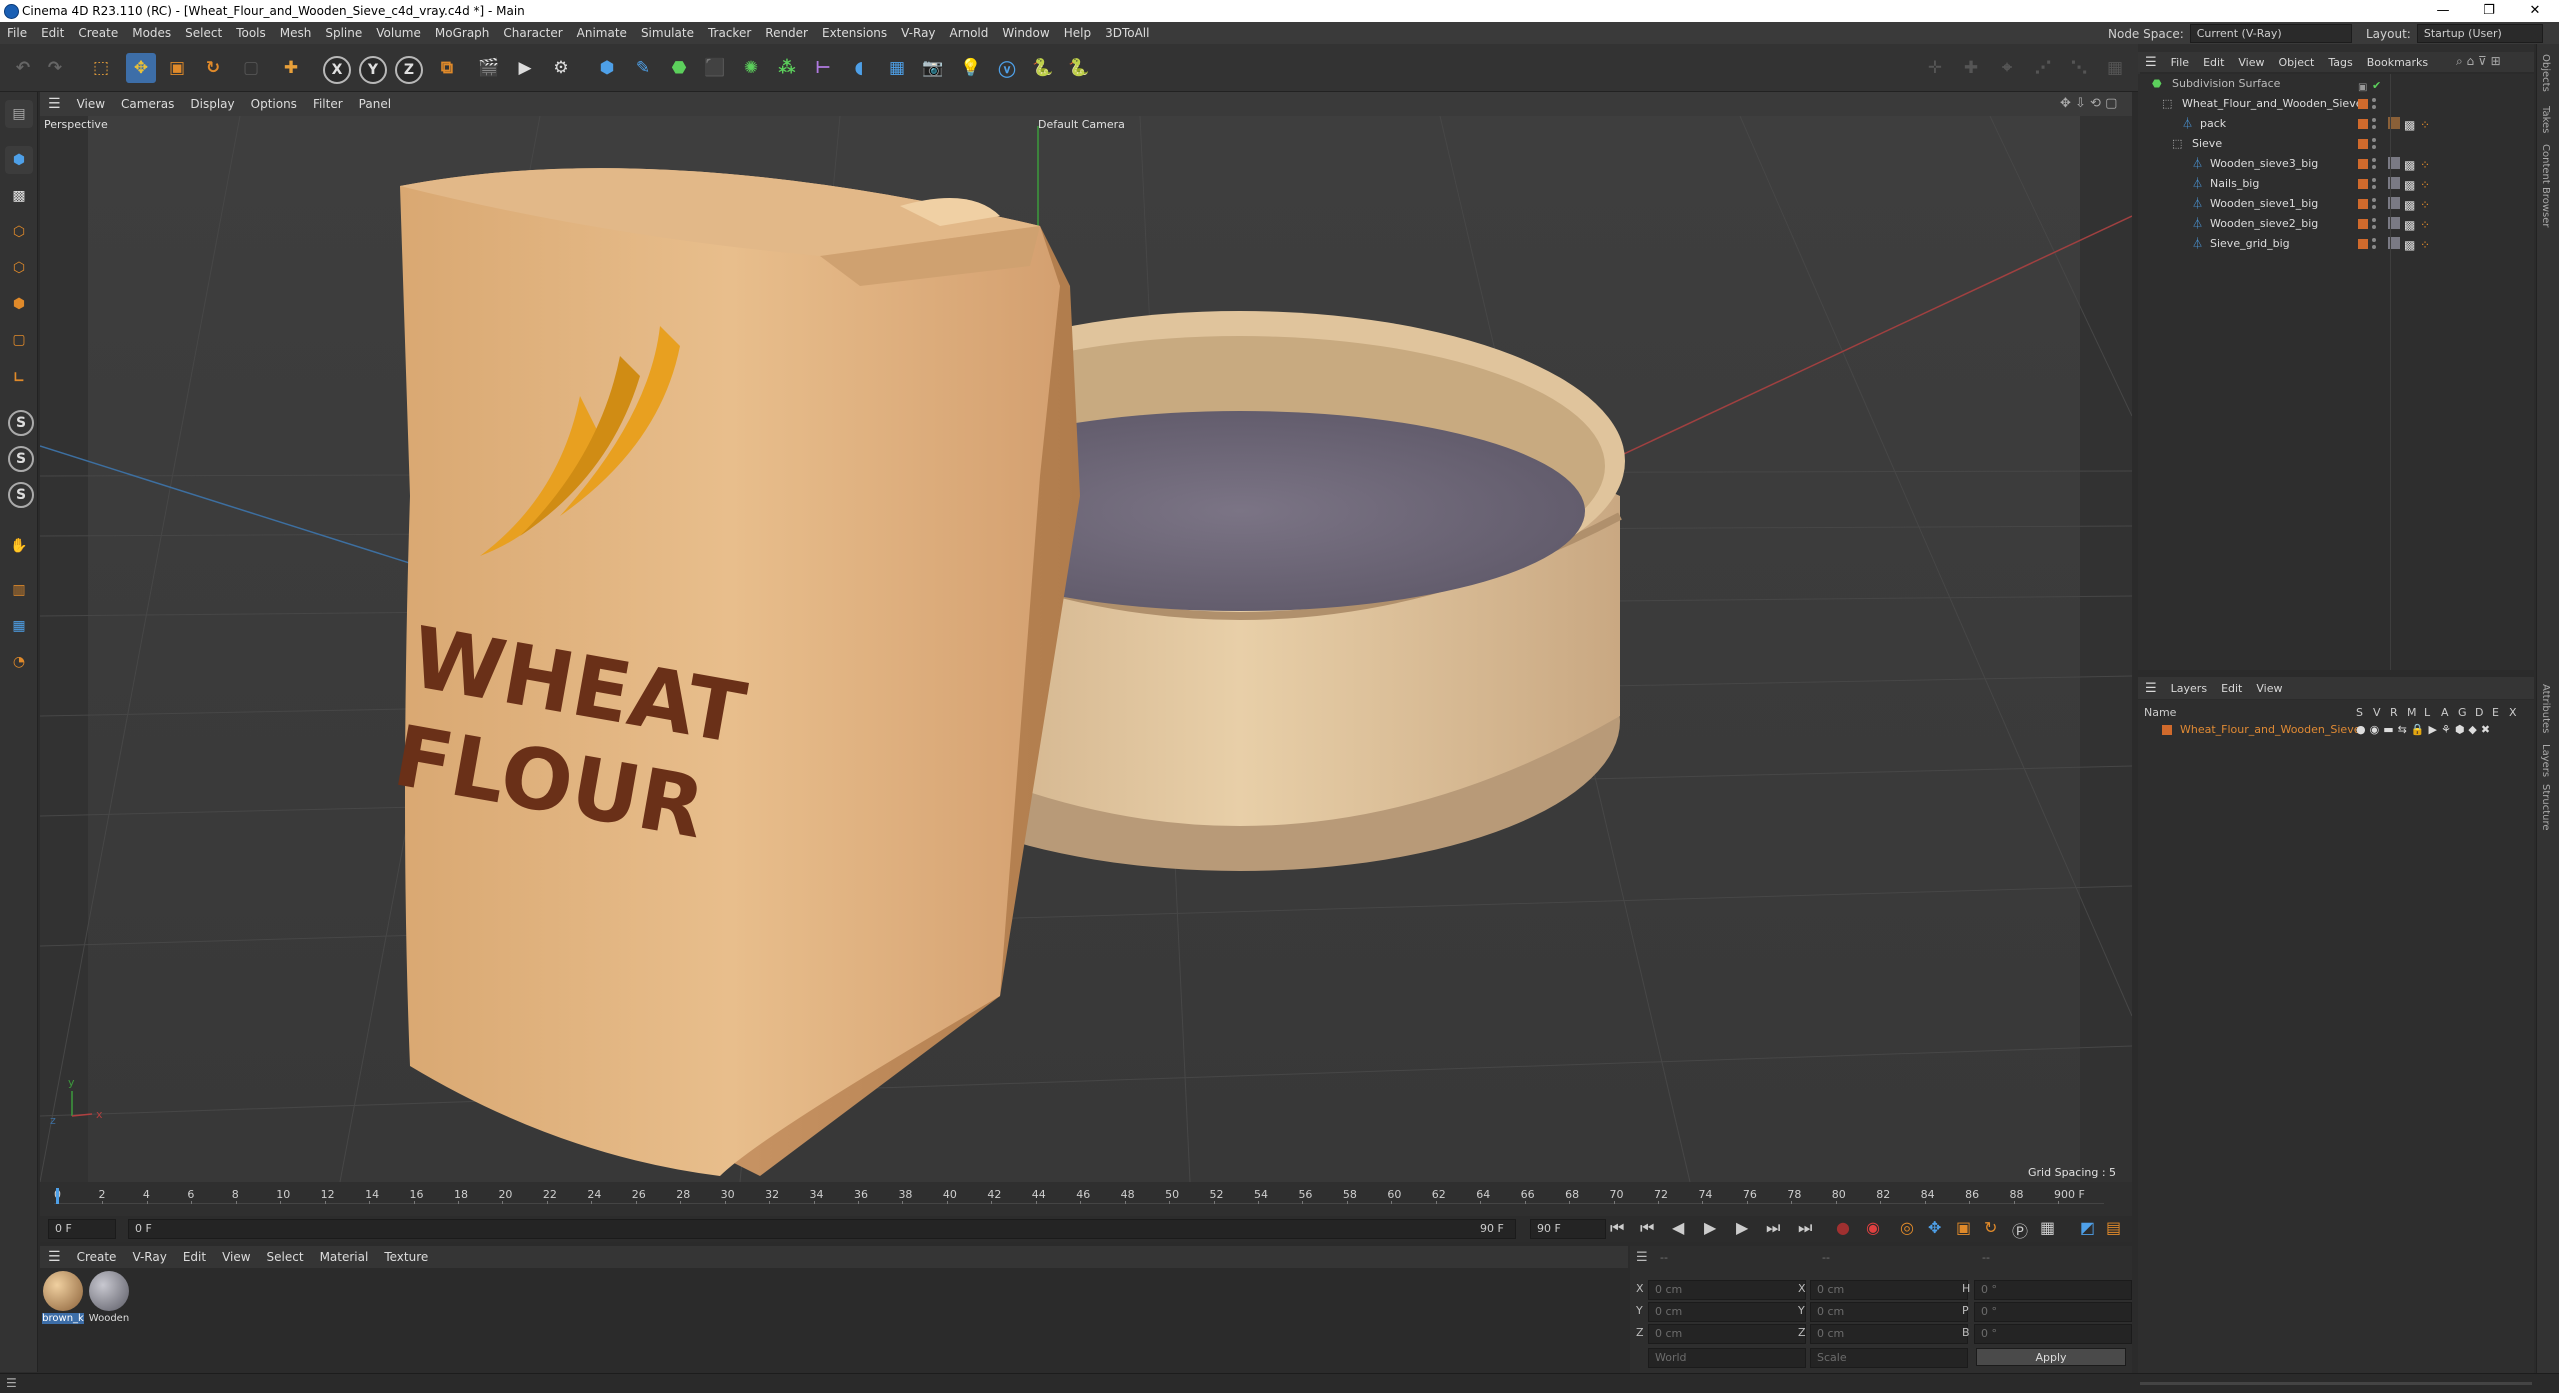 Image resolution: width=2559 pixels, height=1393 pixels. I want to click on tab-attributes: Attributes, so click(2545, 708).